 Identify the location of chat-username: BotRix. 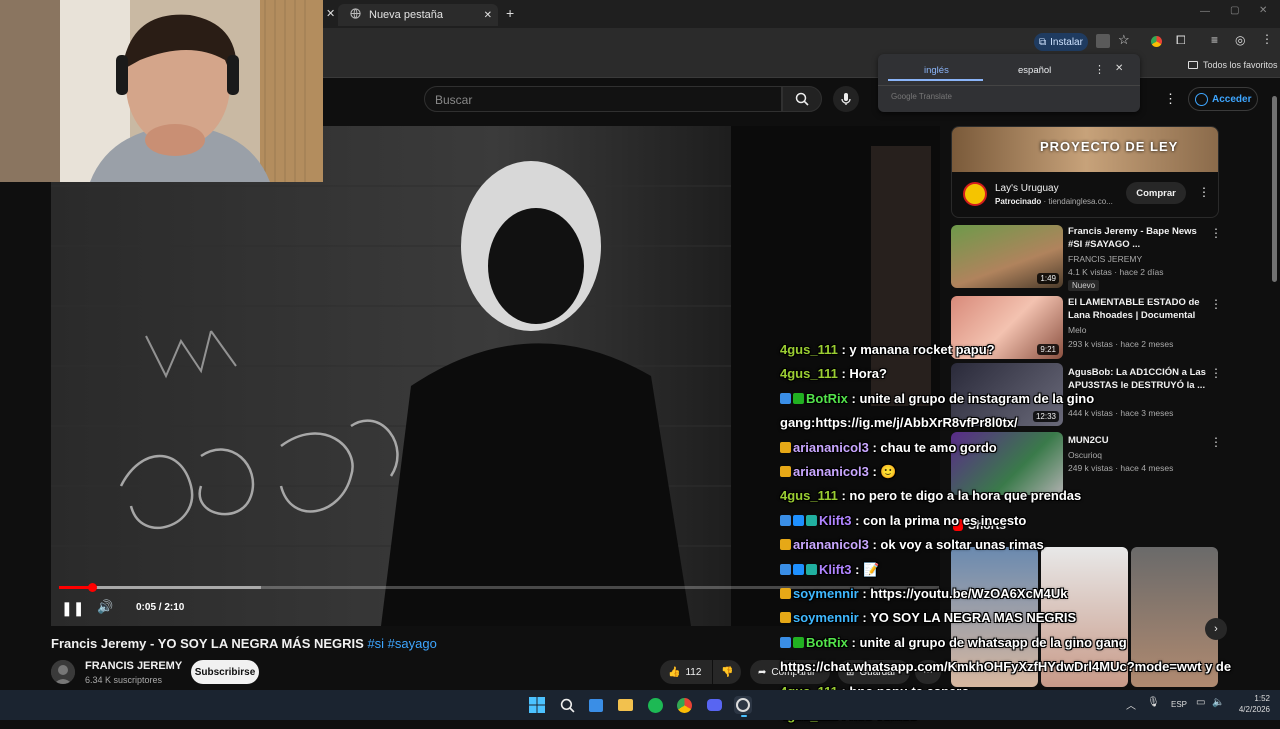
(827, 398).